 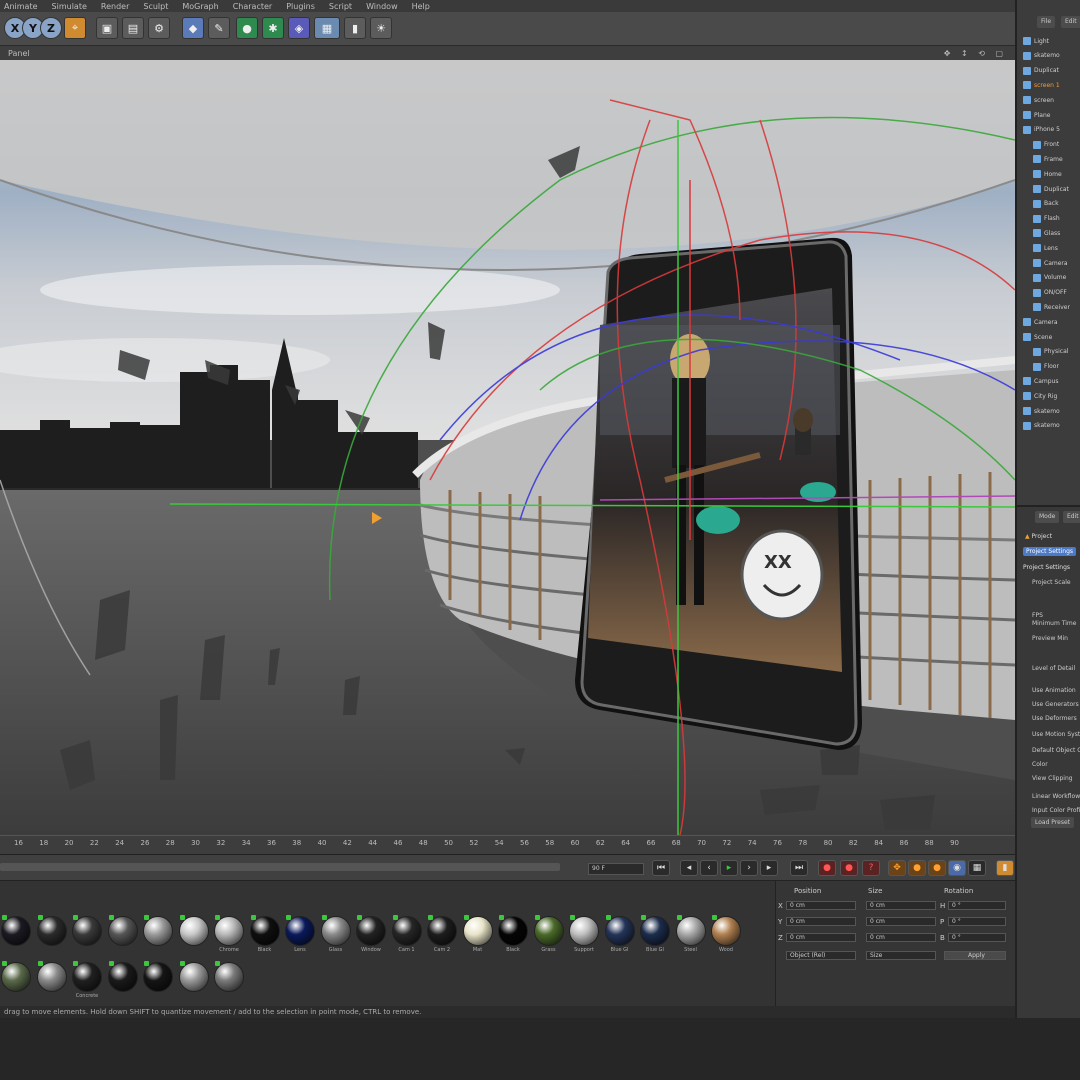 I want to click on material-swatch: Cam 2, so click(x=442, y=936).